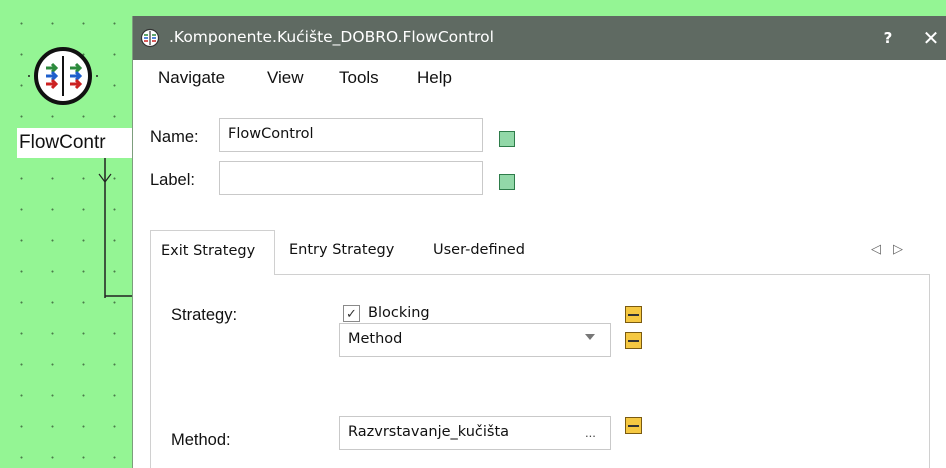 The image size is (946, 468). Describe the element at coordinates (359, 78) in the screenshot. I see `menu-tools: Tools` at that location.